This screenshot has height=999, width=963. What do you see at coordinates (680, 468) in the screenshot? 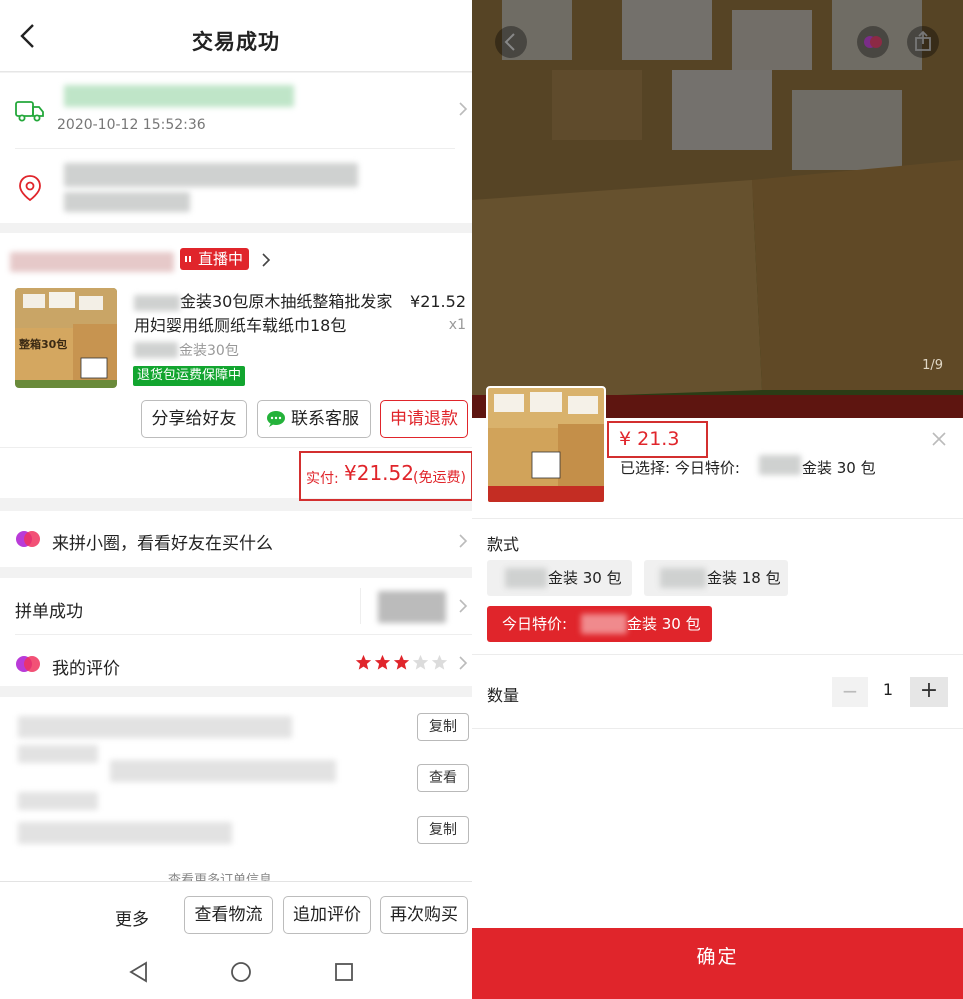
I see `selected-label: 已选择: 今日特价:` at bounding box center [680, 468].